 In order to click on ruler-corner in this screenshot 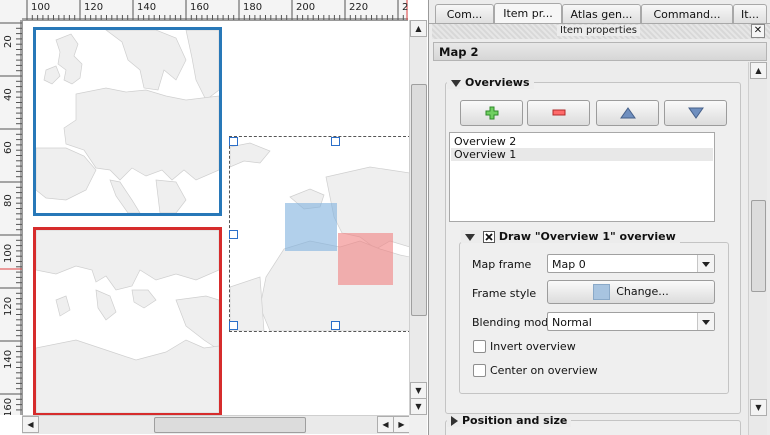, I will do `click(11, 10)`.